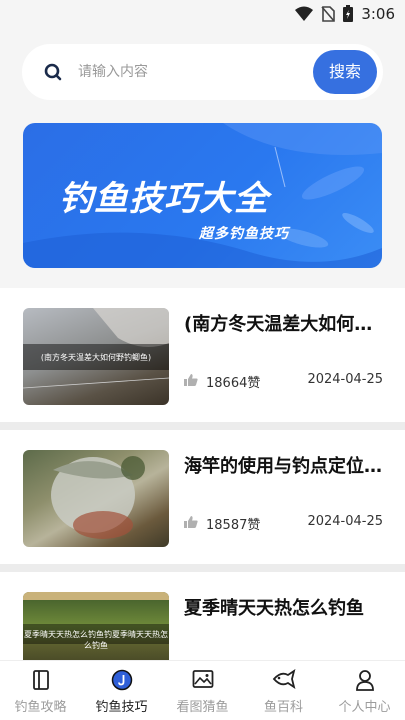 The height and width of the screenshot is (720, 405). I want to click on article-thumbnail: (南方冬天温差大如何野钓鲫鱼), so click(96, 356).